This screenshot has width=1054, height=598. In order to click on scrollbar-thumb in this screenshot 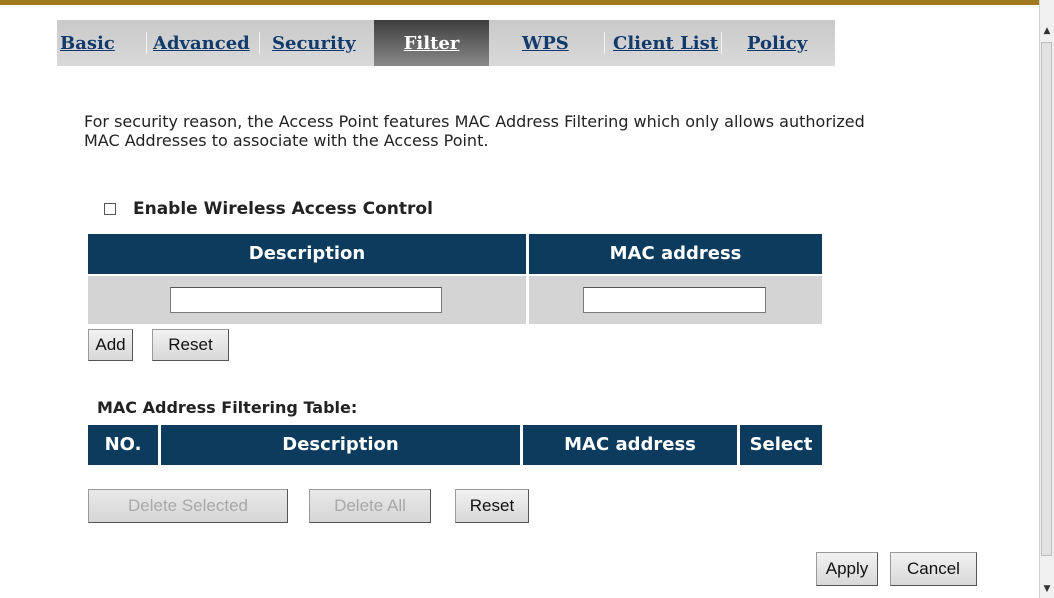, I will do `click(1046, 299)`.